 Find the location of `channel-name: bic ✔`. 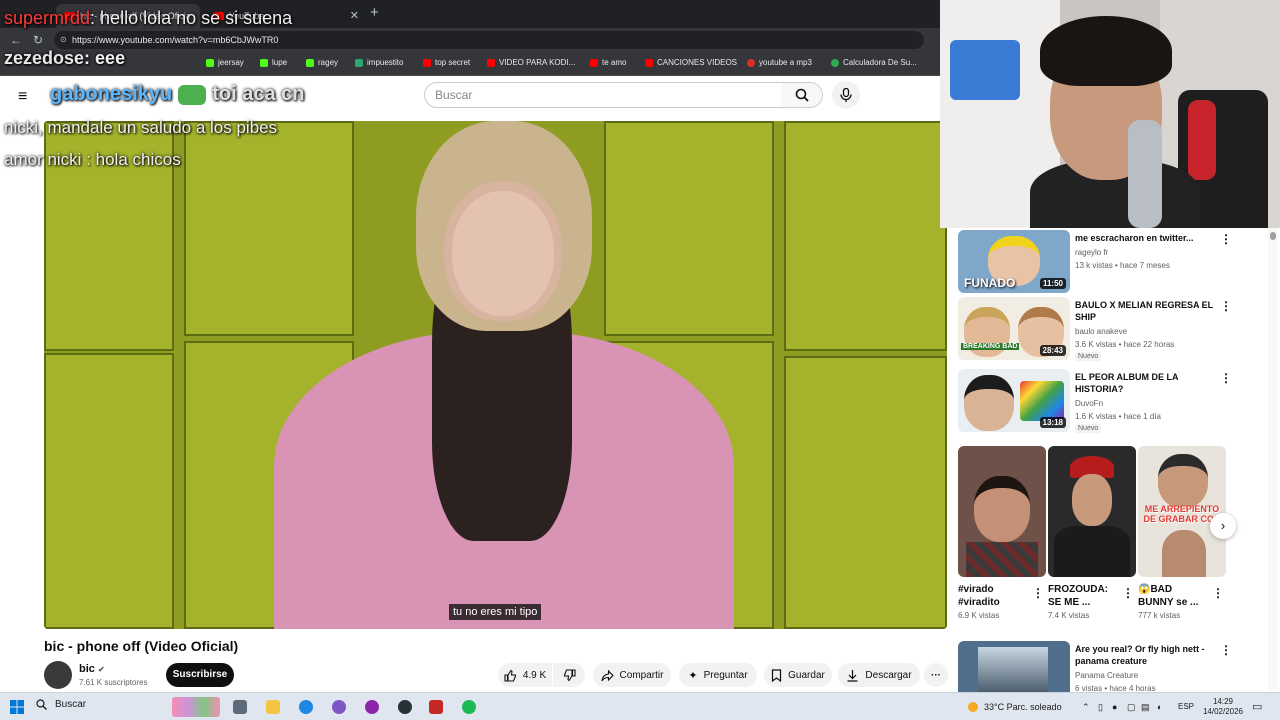

channel-name: bic ✔ is located at coordinates (92, 669).